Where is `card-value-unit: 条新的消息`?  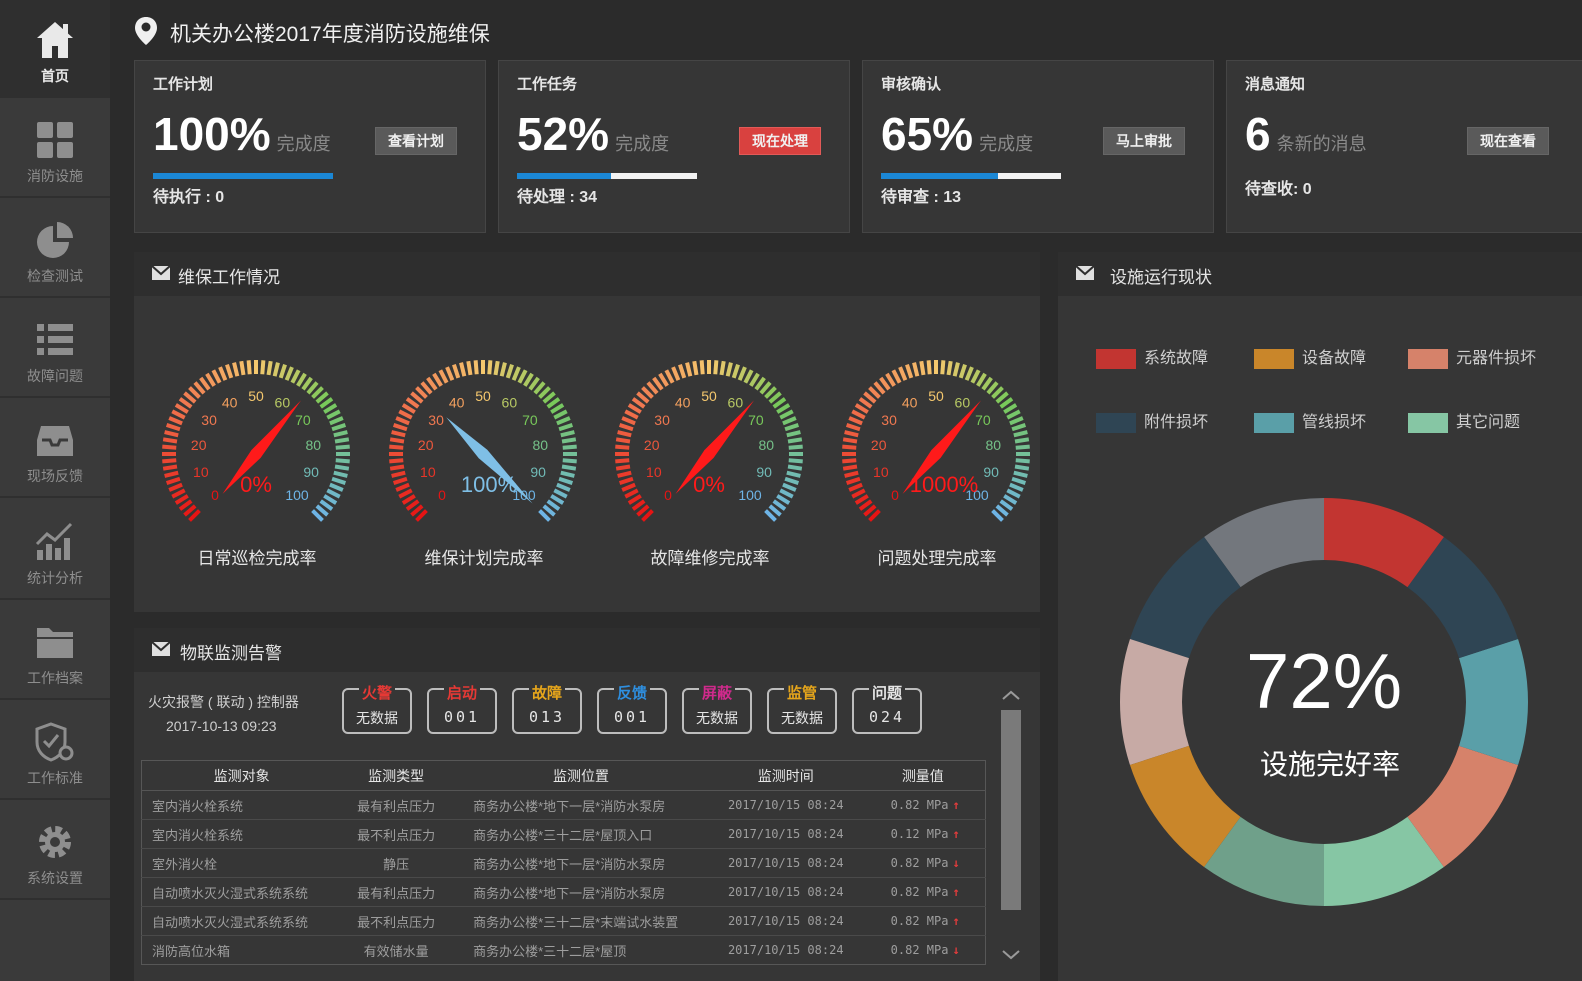
card-value-unit: 条新的消息 is located at coordinates (1321, 144).